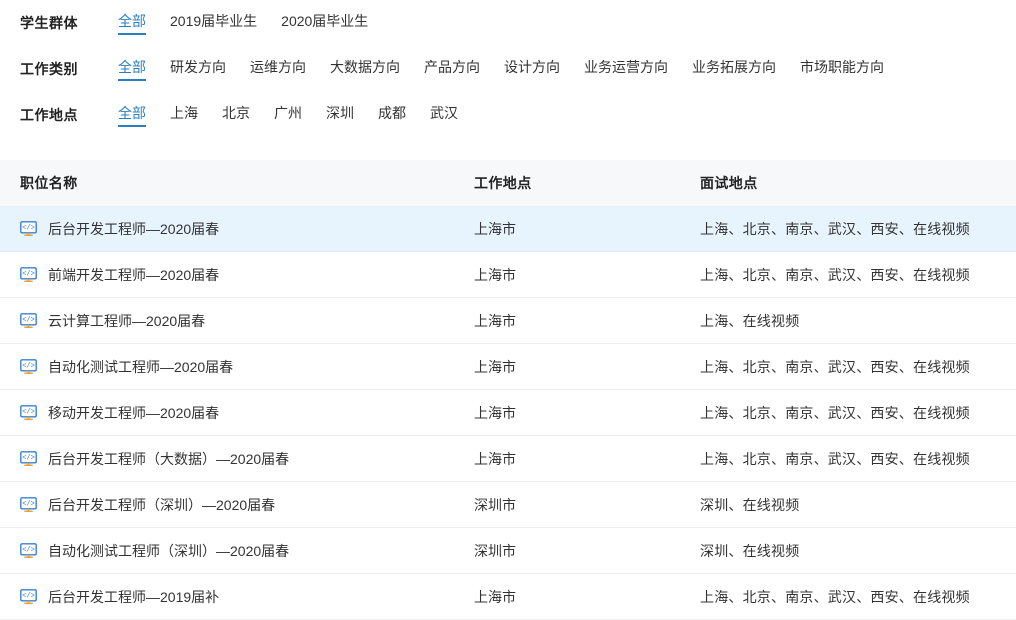 This screenshot has width=1016, height=620. Describe the element at coordinates (49, 183) in the screenshot. I see `column-header-job-title: 职位名称` at that location.